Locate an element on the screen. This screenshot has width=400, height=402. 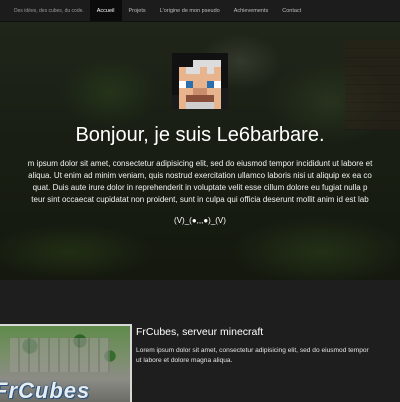
hero-emoticon: (V)_(●,,,●)_(V) is located at coordinates (200, 220).